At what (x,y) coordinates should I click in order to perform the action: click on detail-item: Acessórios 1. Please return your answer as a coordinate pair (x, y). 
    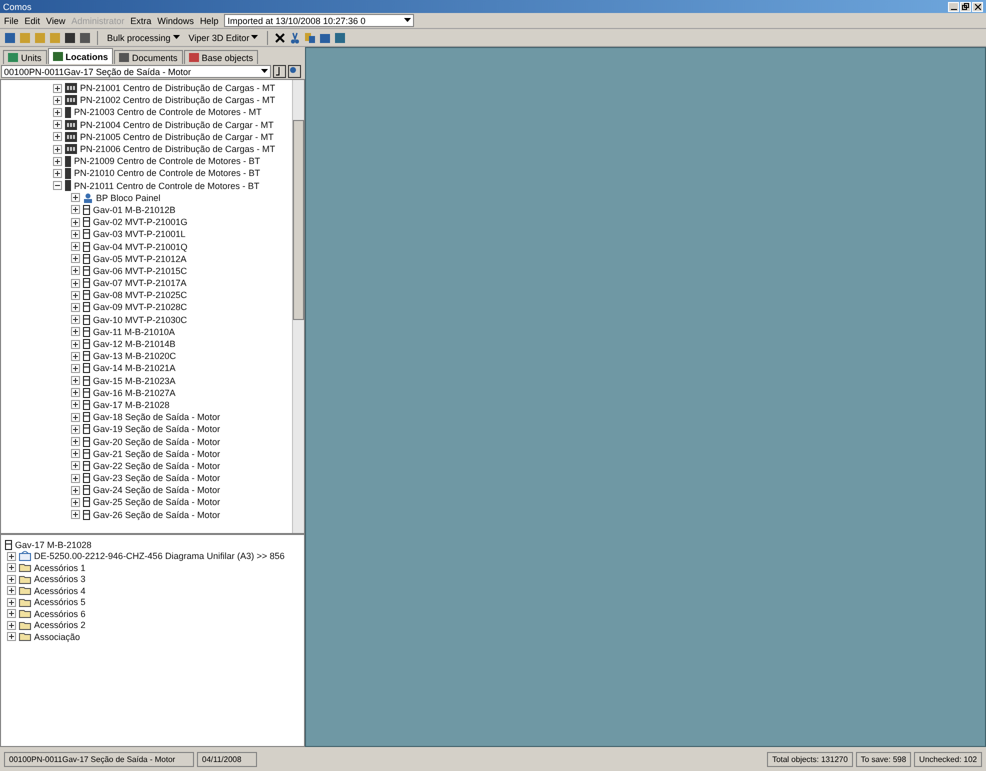
    Looking at the image, I should click on (60, 567).